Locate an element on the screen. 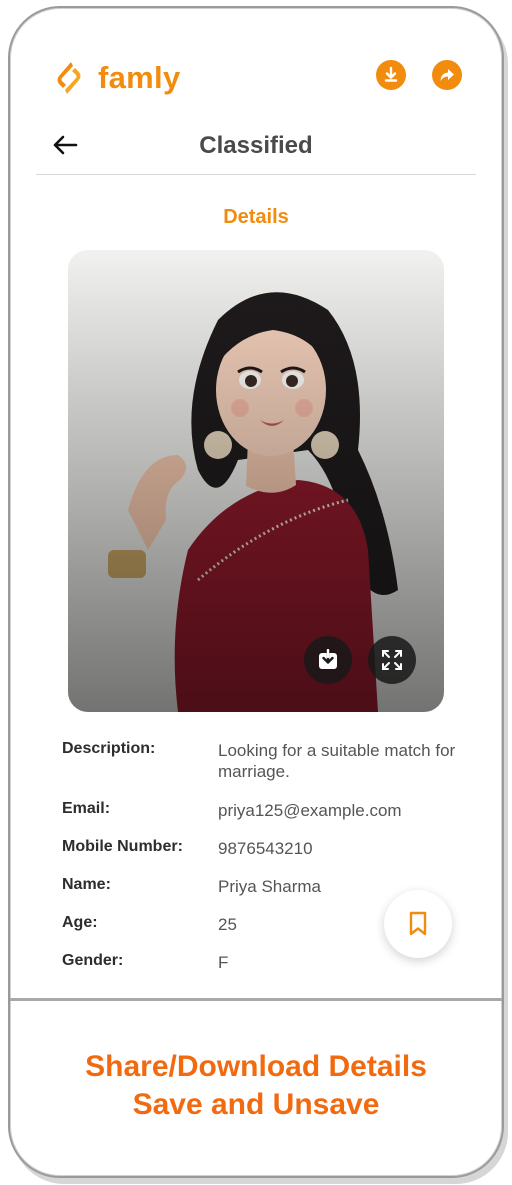 This screenshot has height=1185, width=512. bookmark-button is located at coordinates (418, 924).